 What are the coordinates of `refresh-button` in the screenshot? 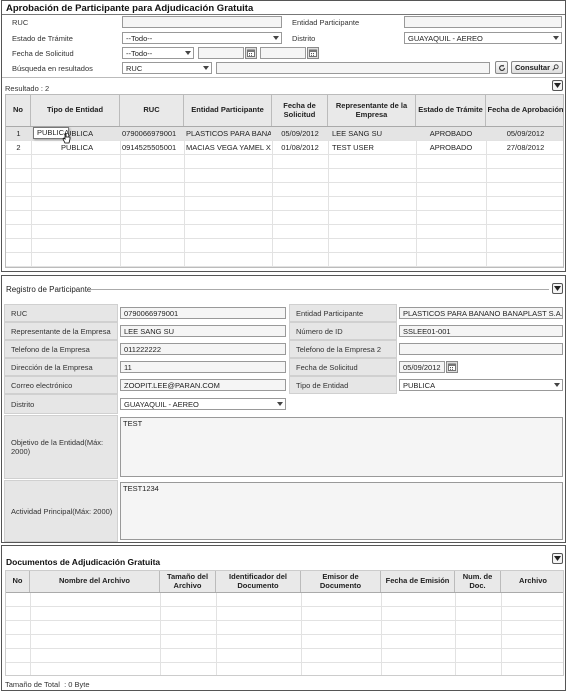 It's located at (501, 67).